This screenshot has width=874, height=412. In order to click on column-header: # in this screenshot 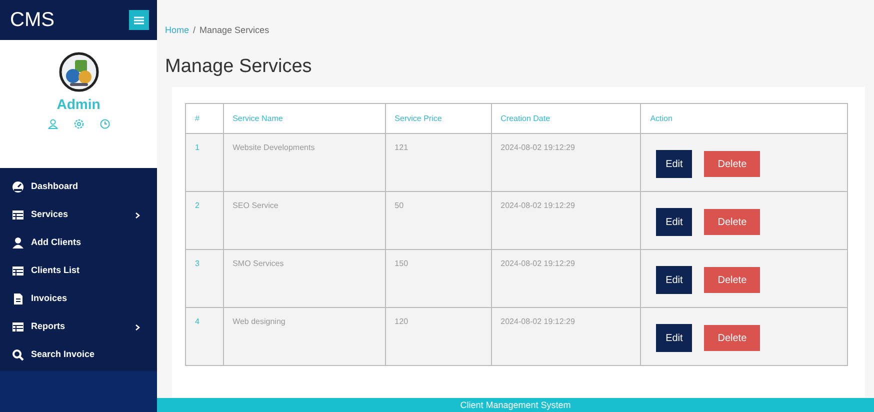, I will do `click(205, 119)`.